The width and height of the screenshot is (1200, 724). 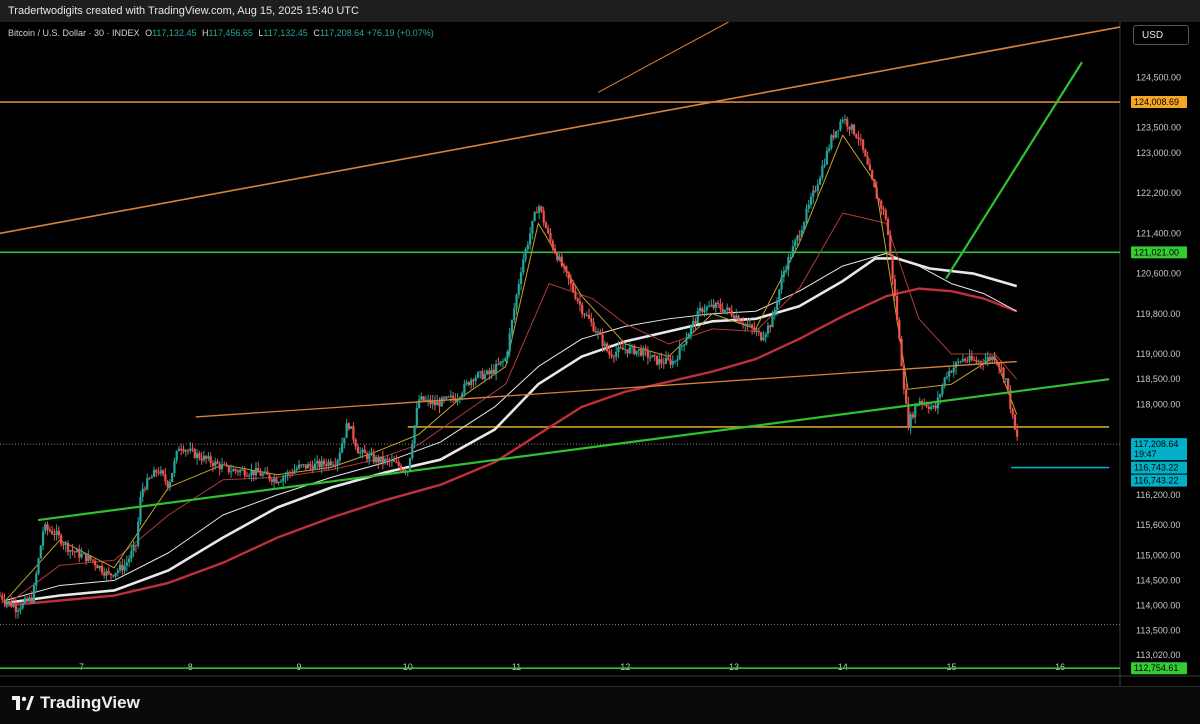 What do you see at coordinates (1014, 170) in the screenshot?
I see `trendline` at bounding box center [1014, 170].